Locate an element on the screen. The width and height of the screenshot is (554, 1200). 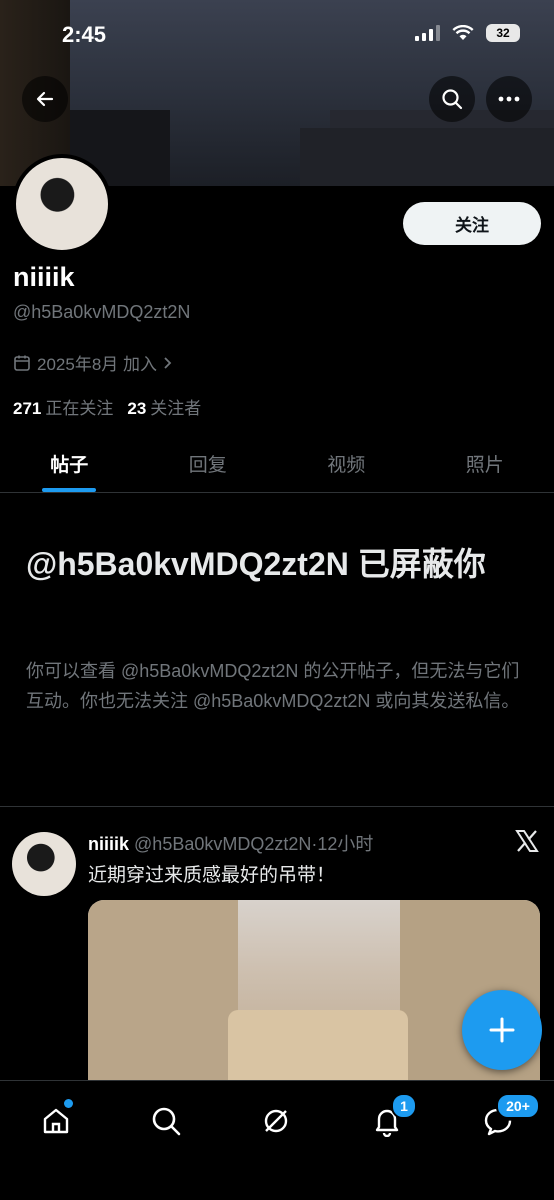
status-icons: 32 is located at coordinates (467, 33).